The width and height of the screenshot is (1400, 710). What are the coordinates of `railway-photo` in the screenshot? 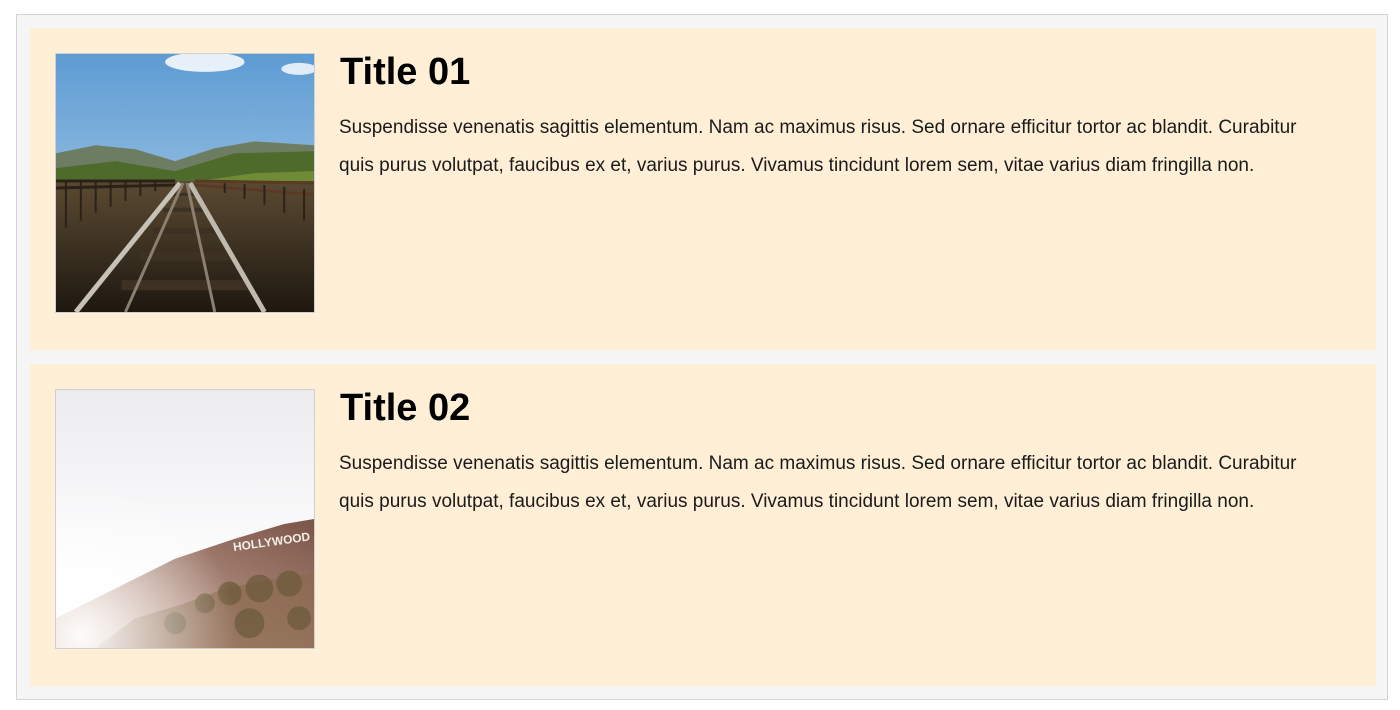 It's located at (185, 183).